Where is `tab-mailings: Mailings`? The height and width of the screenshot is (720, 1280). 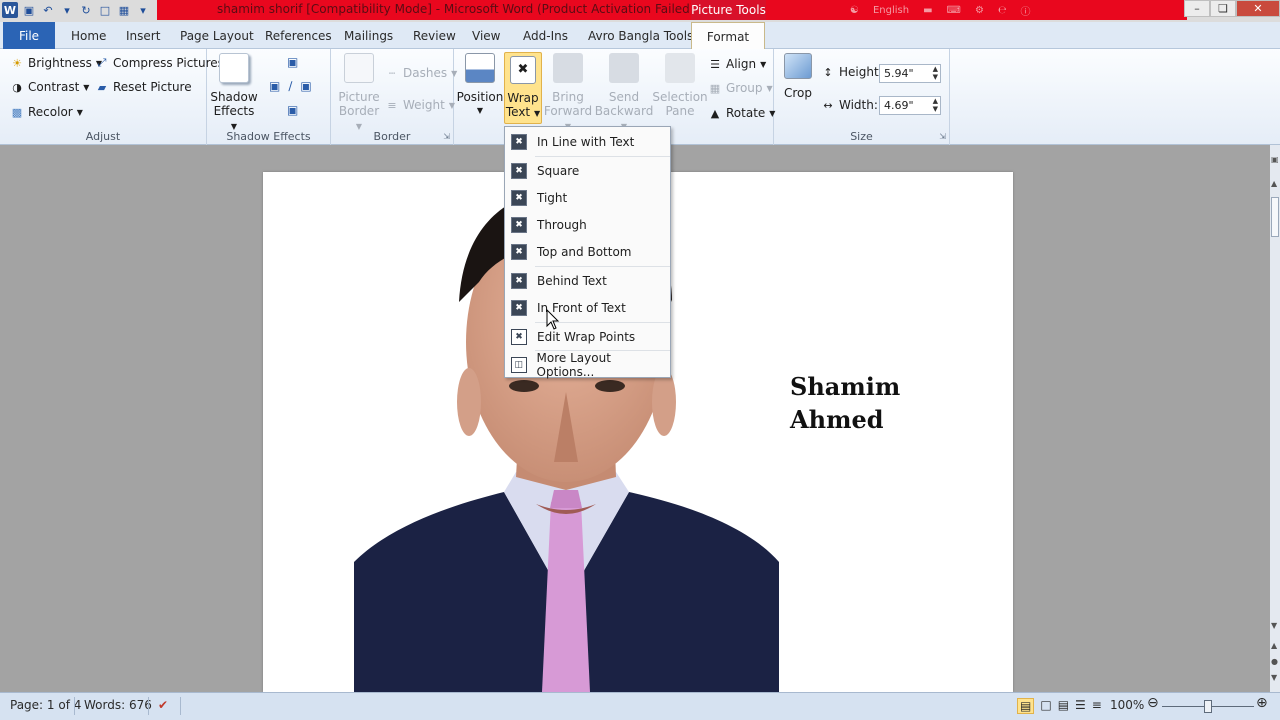 tab-mailings: Mailings is located at coordinates (368, 35).